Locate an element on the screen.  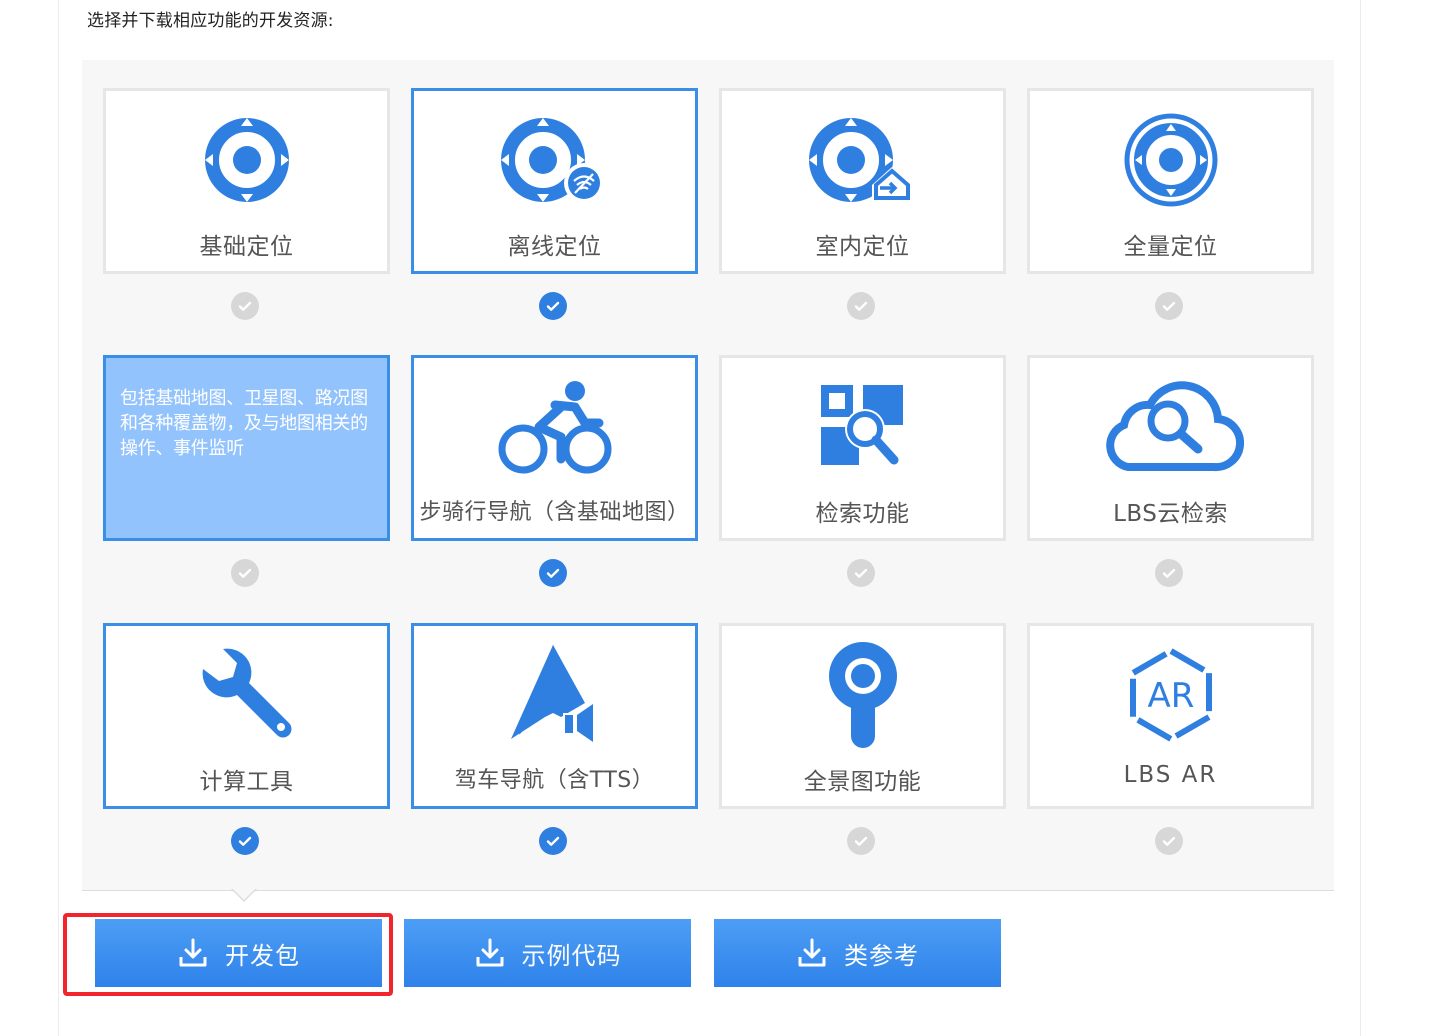
card-description: 包括基础地图、卫星图、路况图和各种覆盖物，及与地图相关的操作、事件监听 is located at coordinates (244, 423).